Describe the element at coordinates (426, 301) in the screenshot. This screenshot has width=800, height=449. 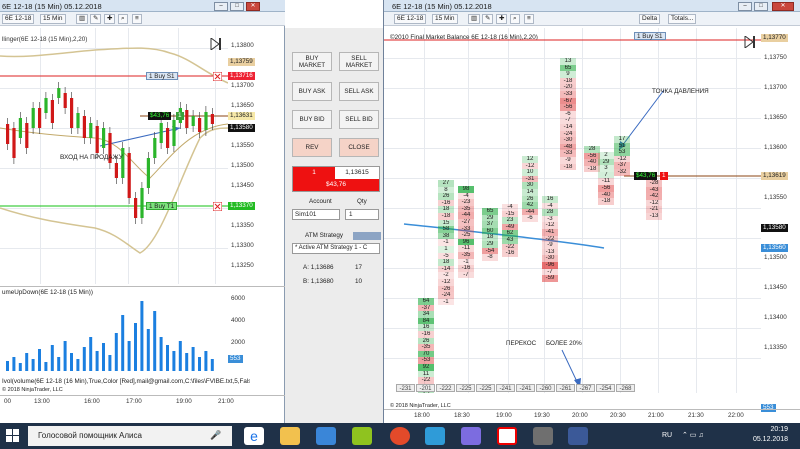
I see `footprint-cell: 64` at that location.